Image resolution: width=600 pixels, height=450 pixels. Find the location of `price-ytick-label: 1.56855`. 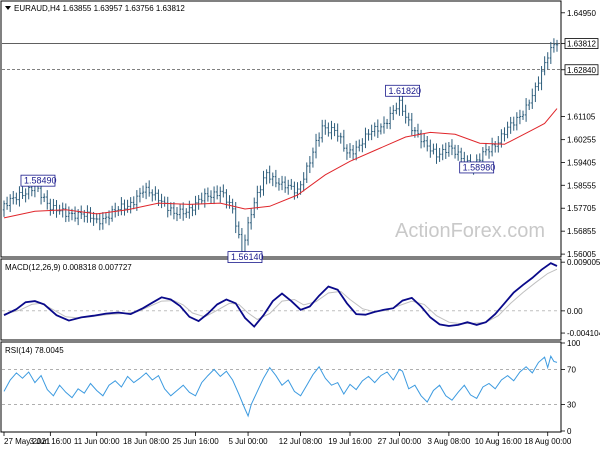

price-ytick-label: 1.56855 is located at coordinates (581, 231).